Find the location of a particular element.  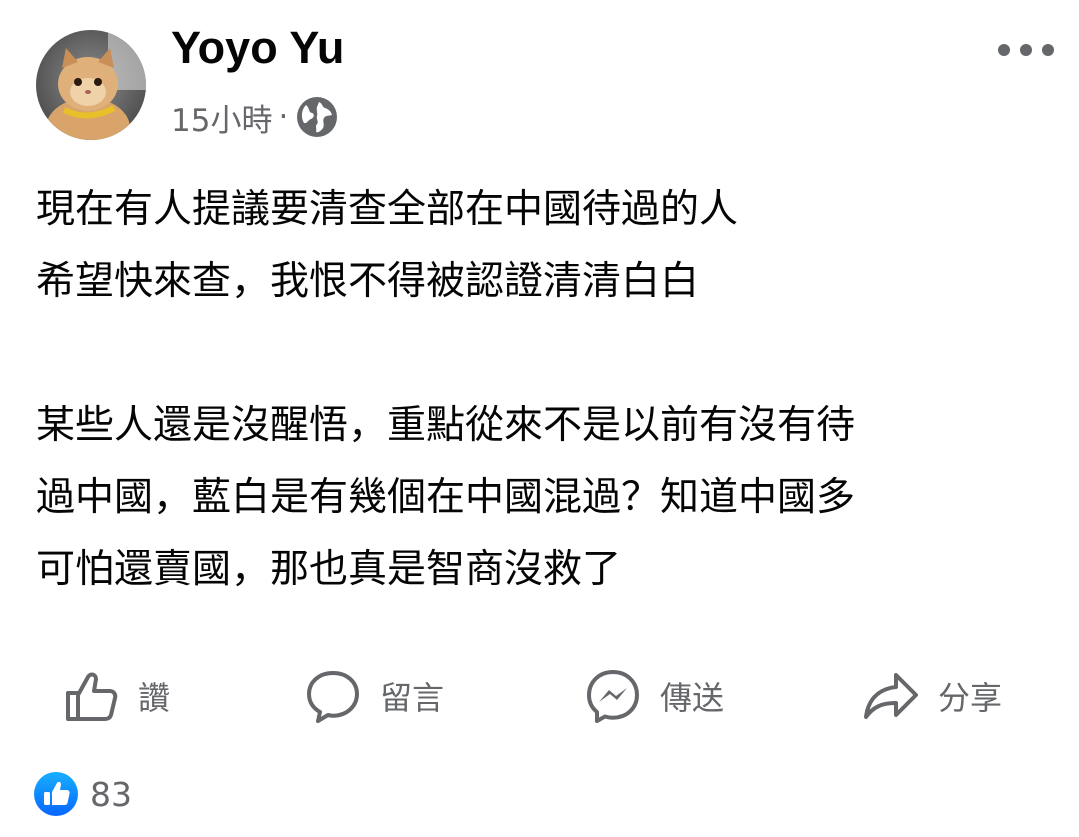

send-label: 傳送 is located at coordinates (692, 698).